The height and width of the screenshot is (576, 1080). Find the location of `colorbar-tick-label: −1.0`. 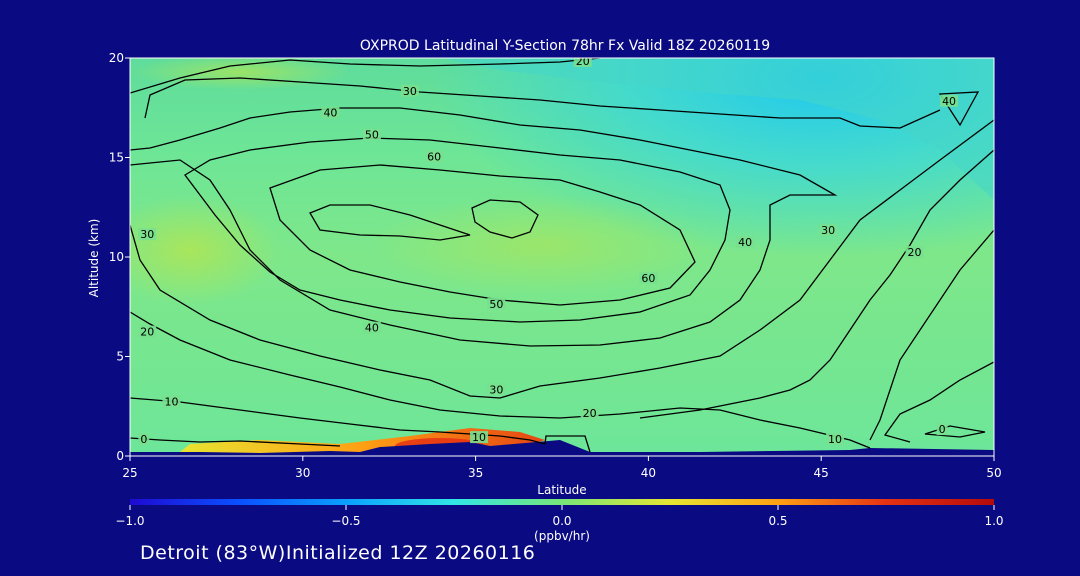

colorbar-tick-label: −1.0 is located at coordinates (129, 521).